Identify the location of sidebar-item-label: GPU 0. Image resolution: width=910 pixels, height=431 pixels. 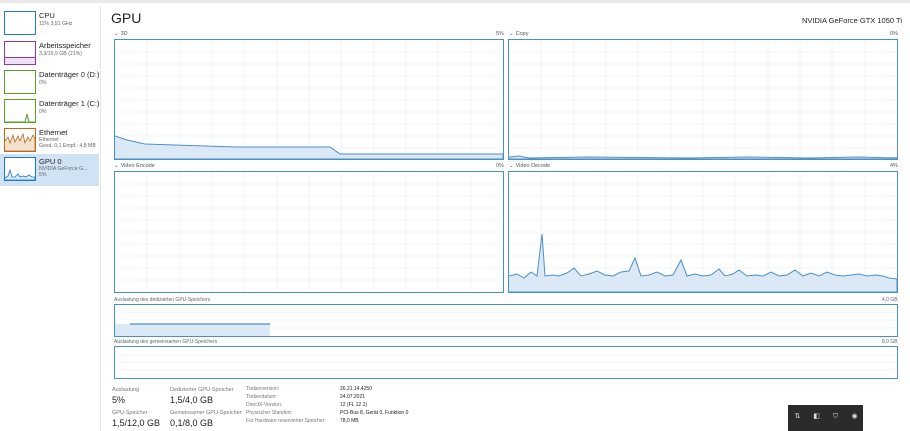
(50, 161).